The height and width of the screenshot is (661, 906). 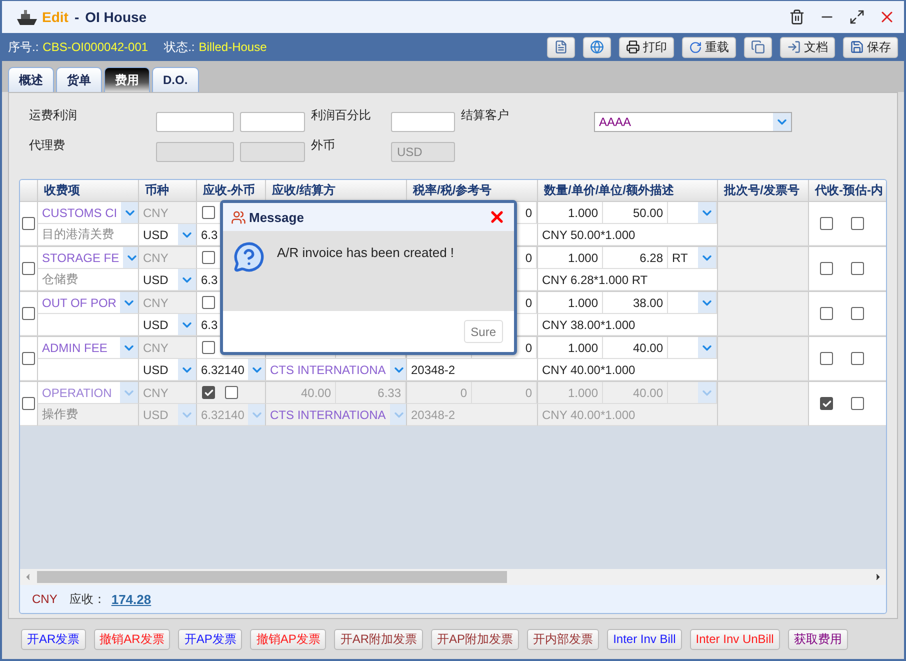 What do you see at coordinates (648, 213) in the screenshot?
I see `price-cell-text: 50.00` at bounding box center [648, 213].